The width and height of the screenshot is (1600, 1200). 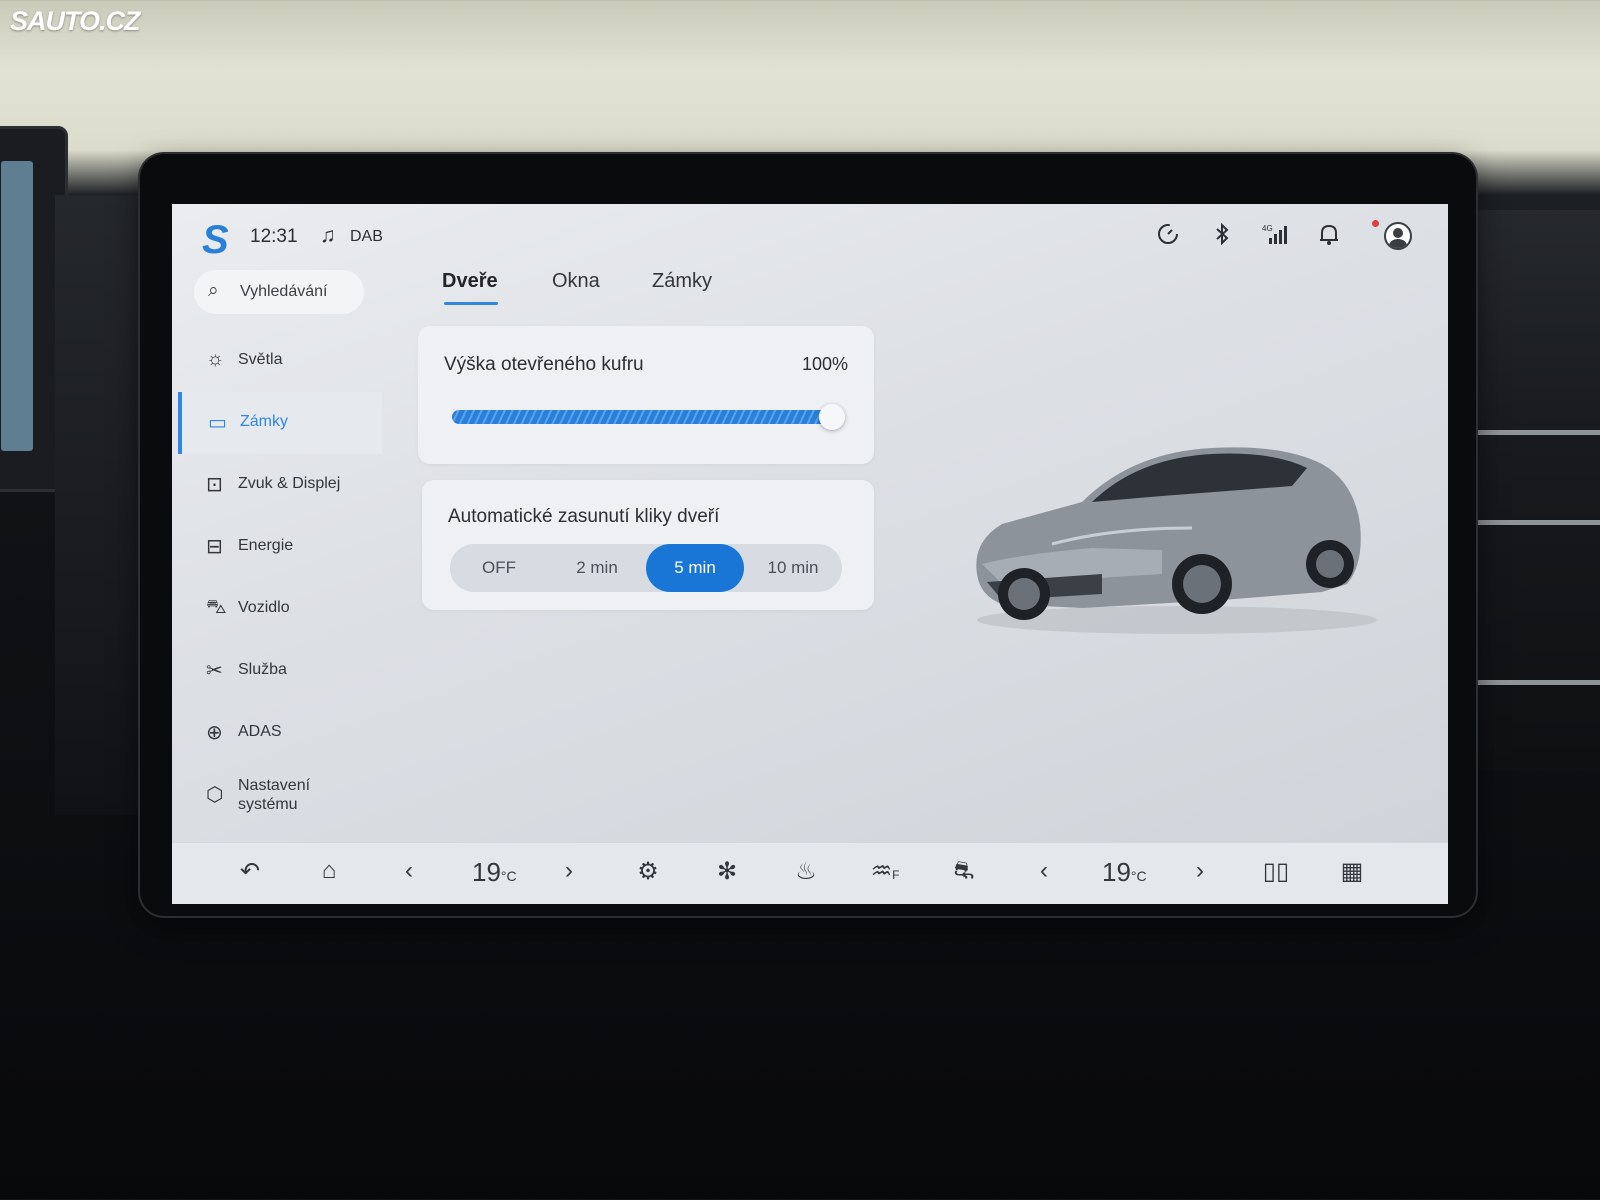 What do you see at coordinates (215, 795) in the screenshot?
I see `settings-hex-icon: ⬡` at bounding box center [215, 795].